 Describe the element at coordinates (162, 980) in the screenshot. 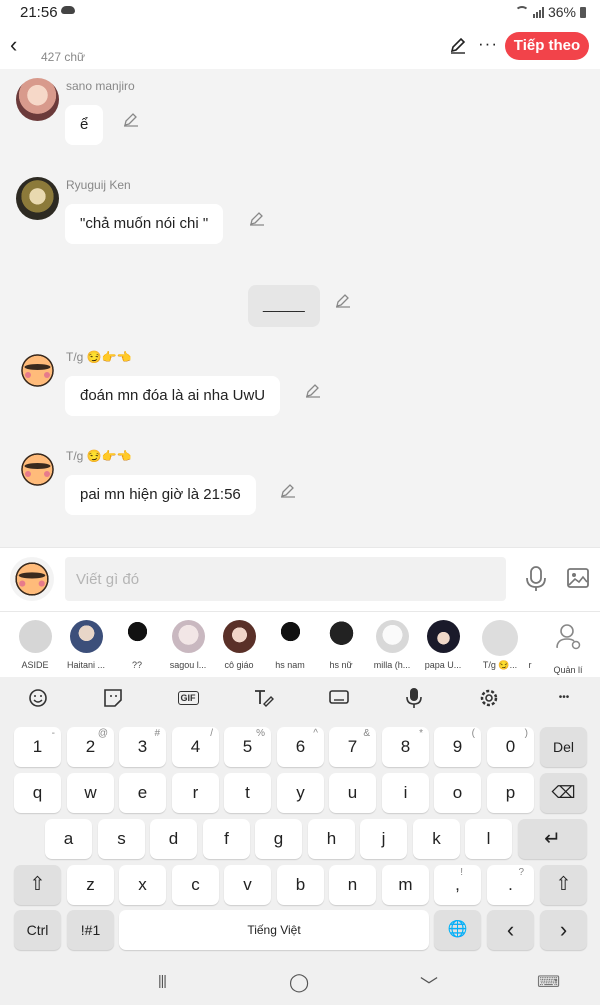

I see `recent-apps-icon: |||` at that location.